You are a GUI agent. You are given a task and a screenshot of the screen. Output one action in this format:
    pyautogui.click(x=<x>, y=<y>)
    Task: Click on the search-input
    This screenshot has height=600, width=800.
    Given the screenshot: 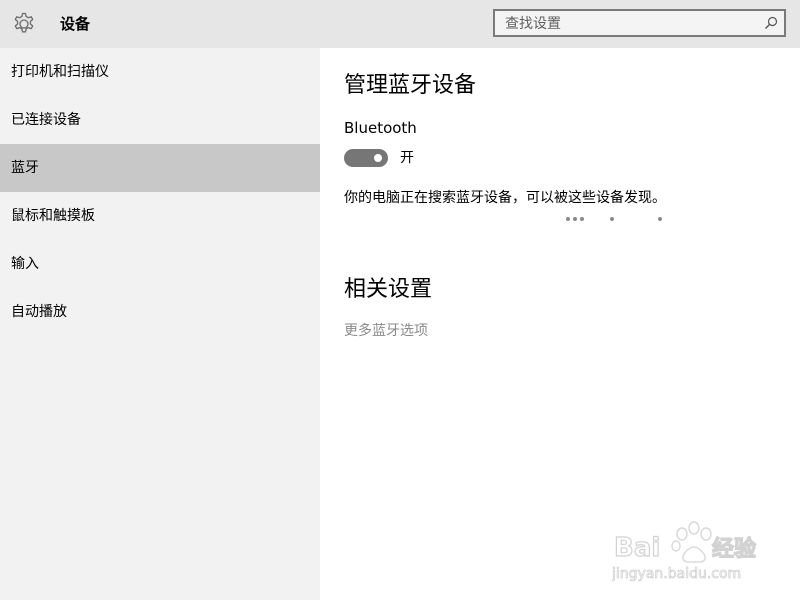 What is the action you would take?
    pyautogui.click(x=630, y=24)
    